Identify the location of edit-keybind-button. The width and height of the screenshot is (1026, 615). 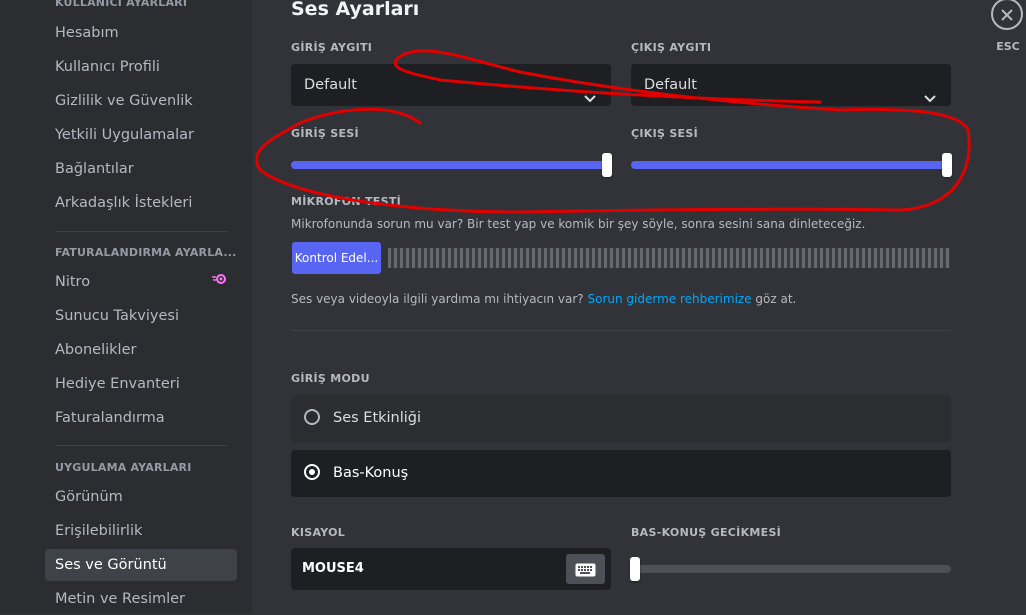
(585, 569).